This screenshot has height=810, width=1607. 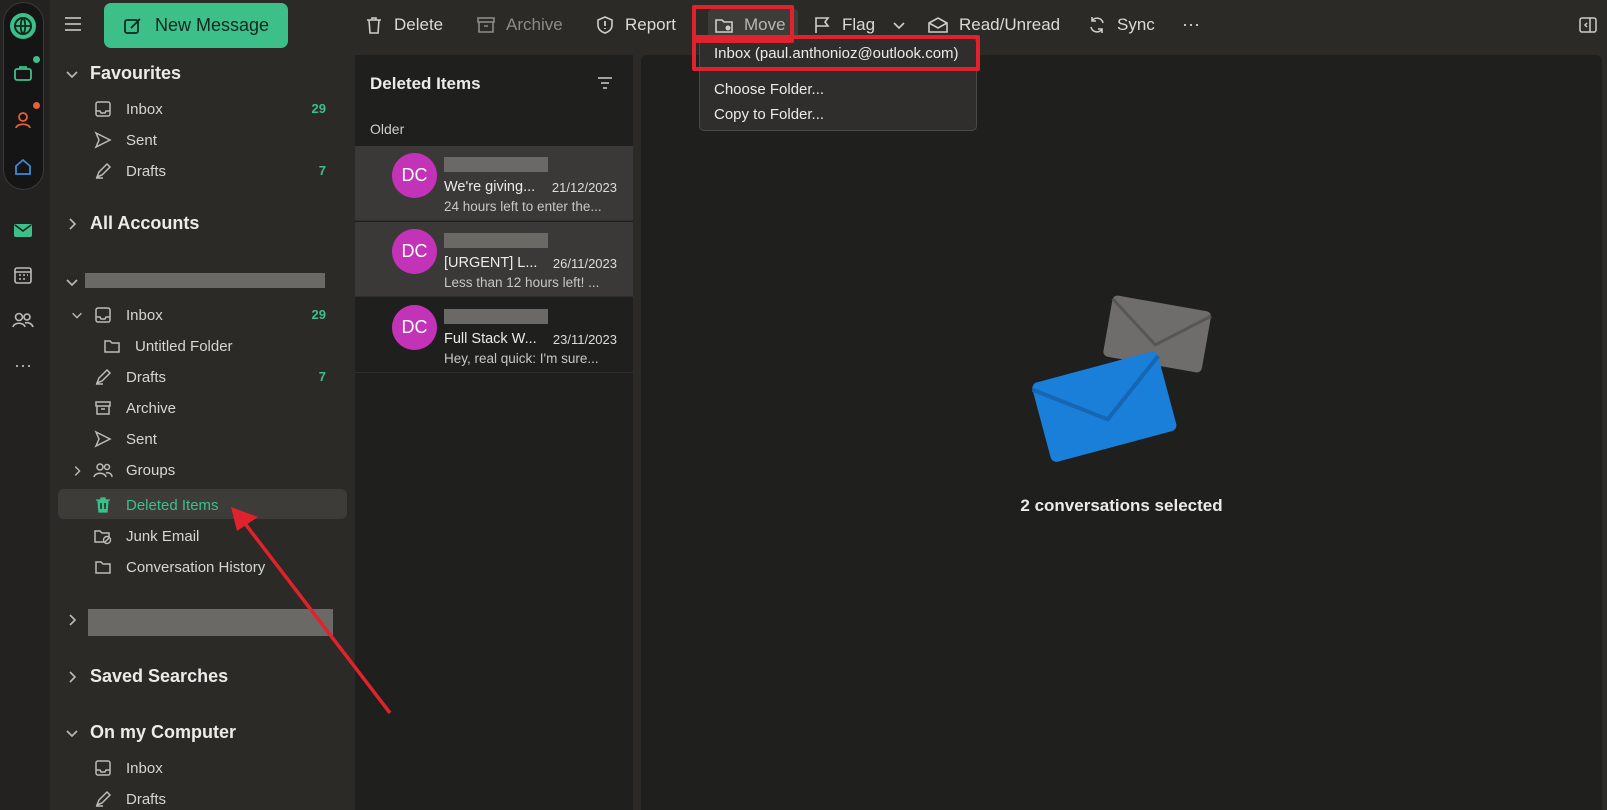 I want to click on archive-label: Archive, so click(x=534, y=24).